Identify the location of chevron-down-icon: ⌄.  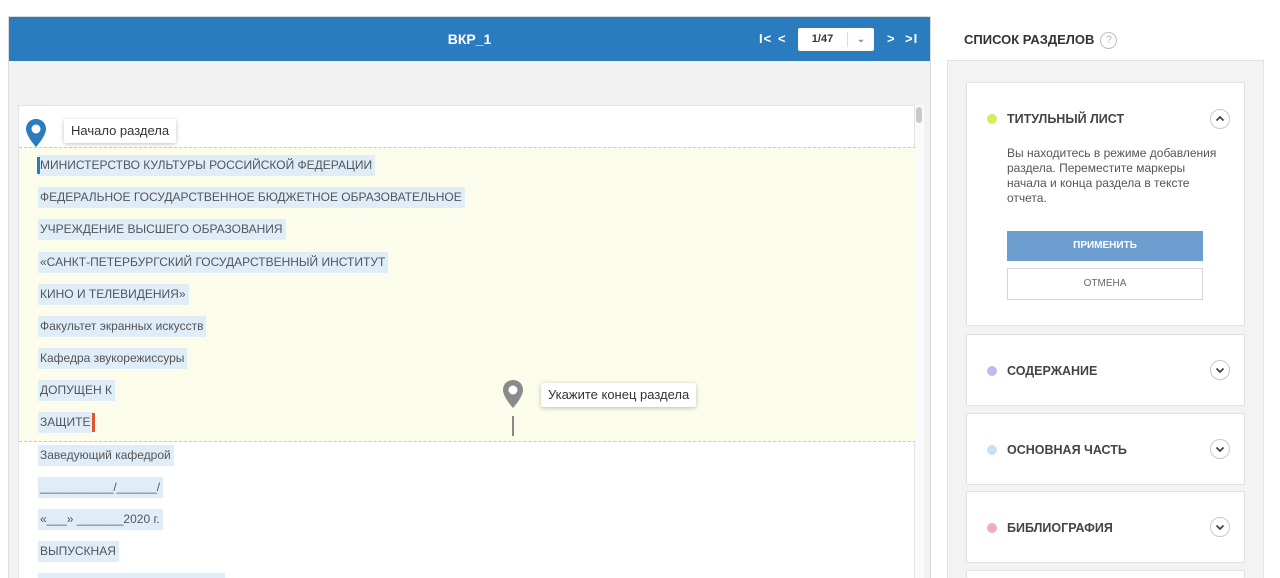
(861, 39).